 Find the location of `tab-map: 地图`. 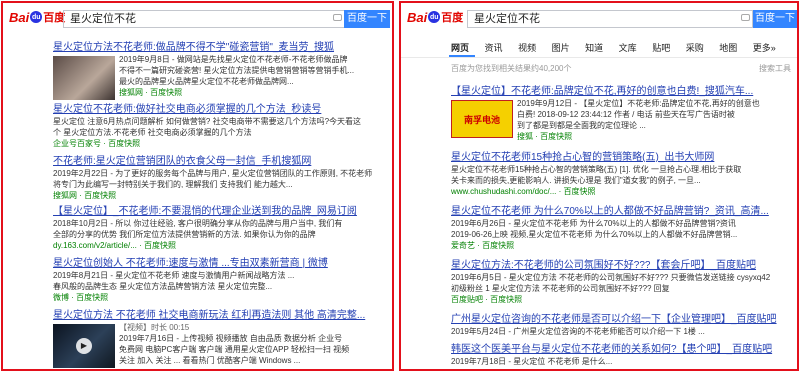

tab-map: 地图 is located at coordinates (728, 48).